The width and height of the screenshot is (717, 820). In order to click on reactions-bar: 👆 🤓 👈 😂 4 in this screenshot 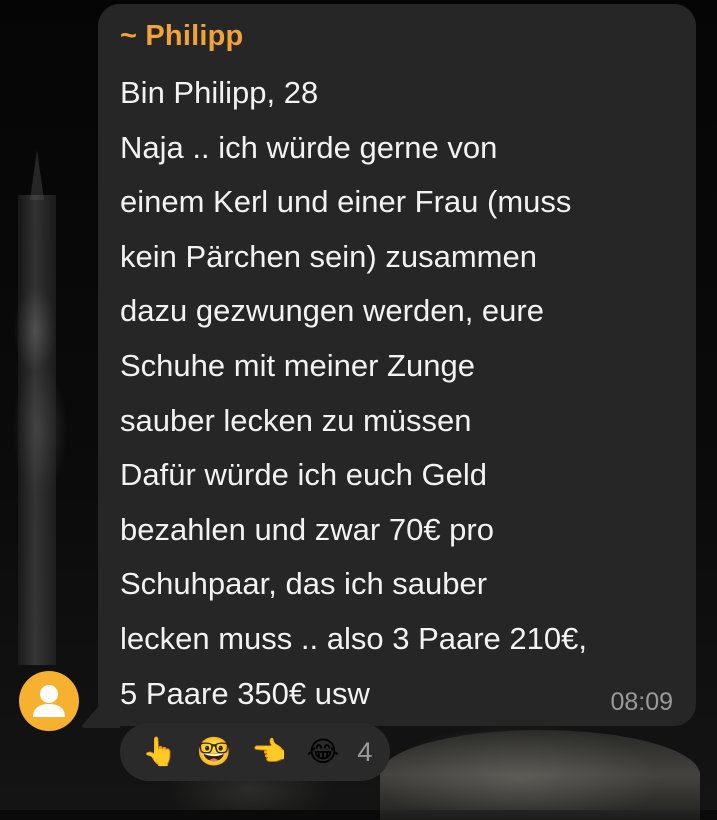, I will do `click(255, 752)`.